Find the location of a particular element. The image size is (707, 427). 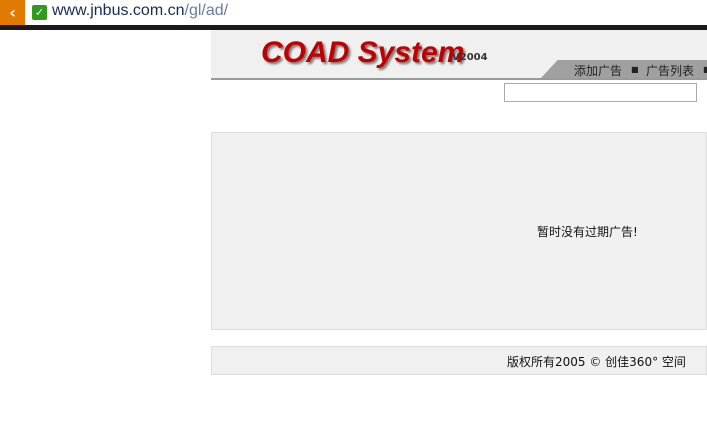

nav-add-ad: 添加广告 is located at coordinates (598, 70).